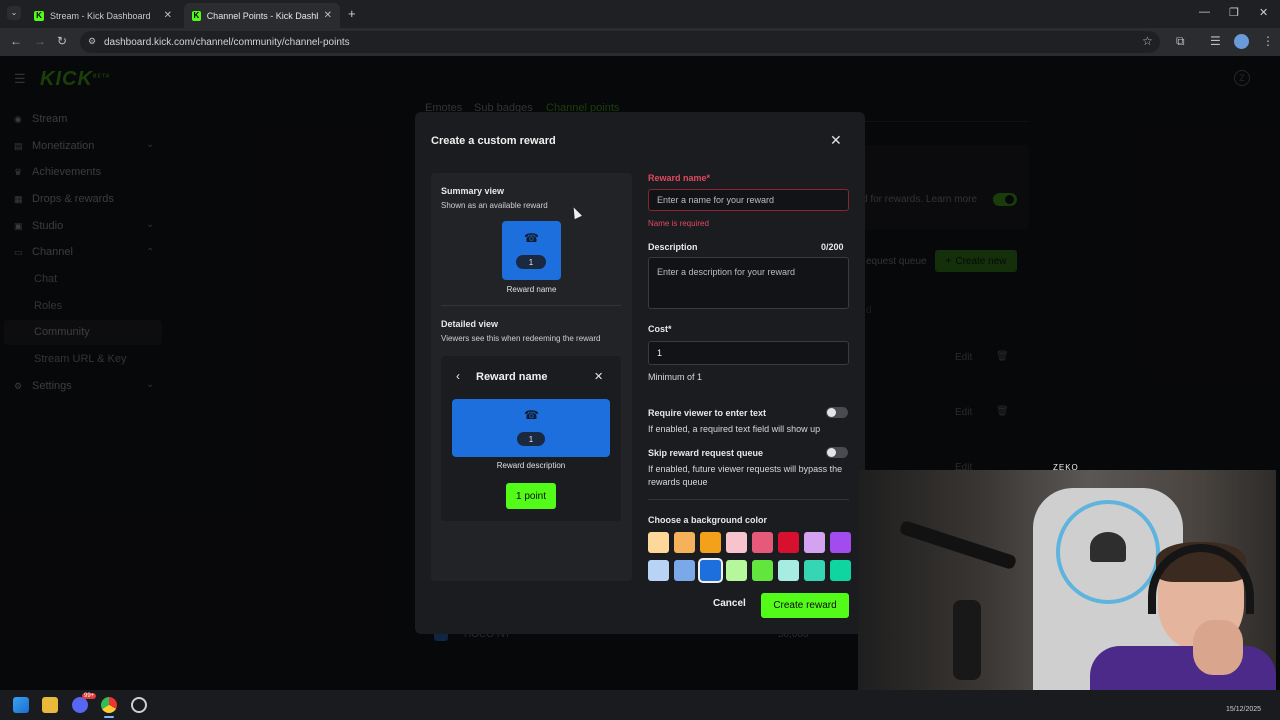 Image resolution: width=1280 pixels, height=720 pixels. I want to click on cost-label: Cost*, so click(660, 329).